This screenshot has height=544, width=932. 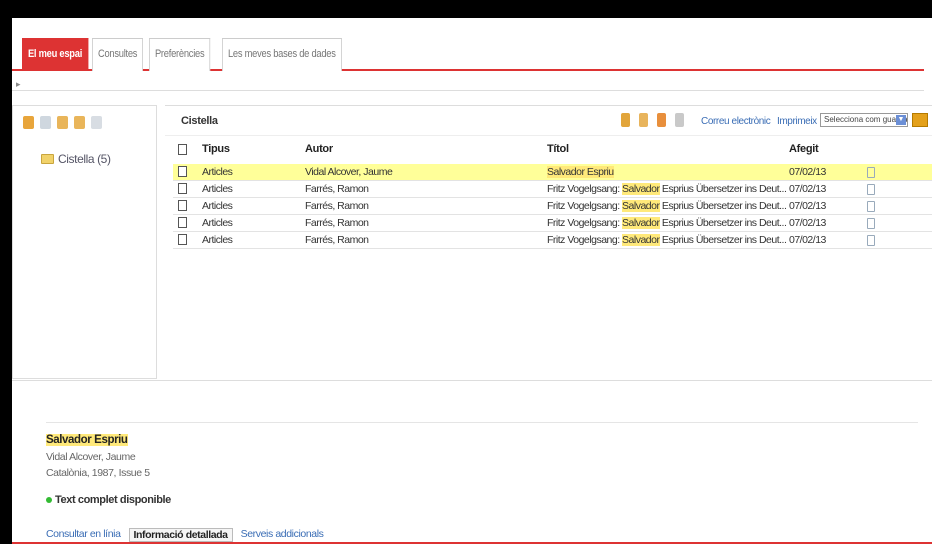 I want to click on tab-my-space: El meu espai, so click(x=55, y=54).